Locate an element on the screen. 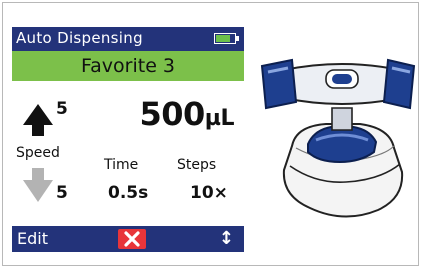 The image size is (422, 269). dispense-speed-value: 5 is located at coordinates (62, 193).